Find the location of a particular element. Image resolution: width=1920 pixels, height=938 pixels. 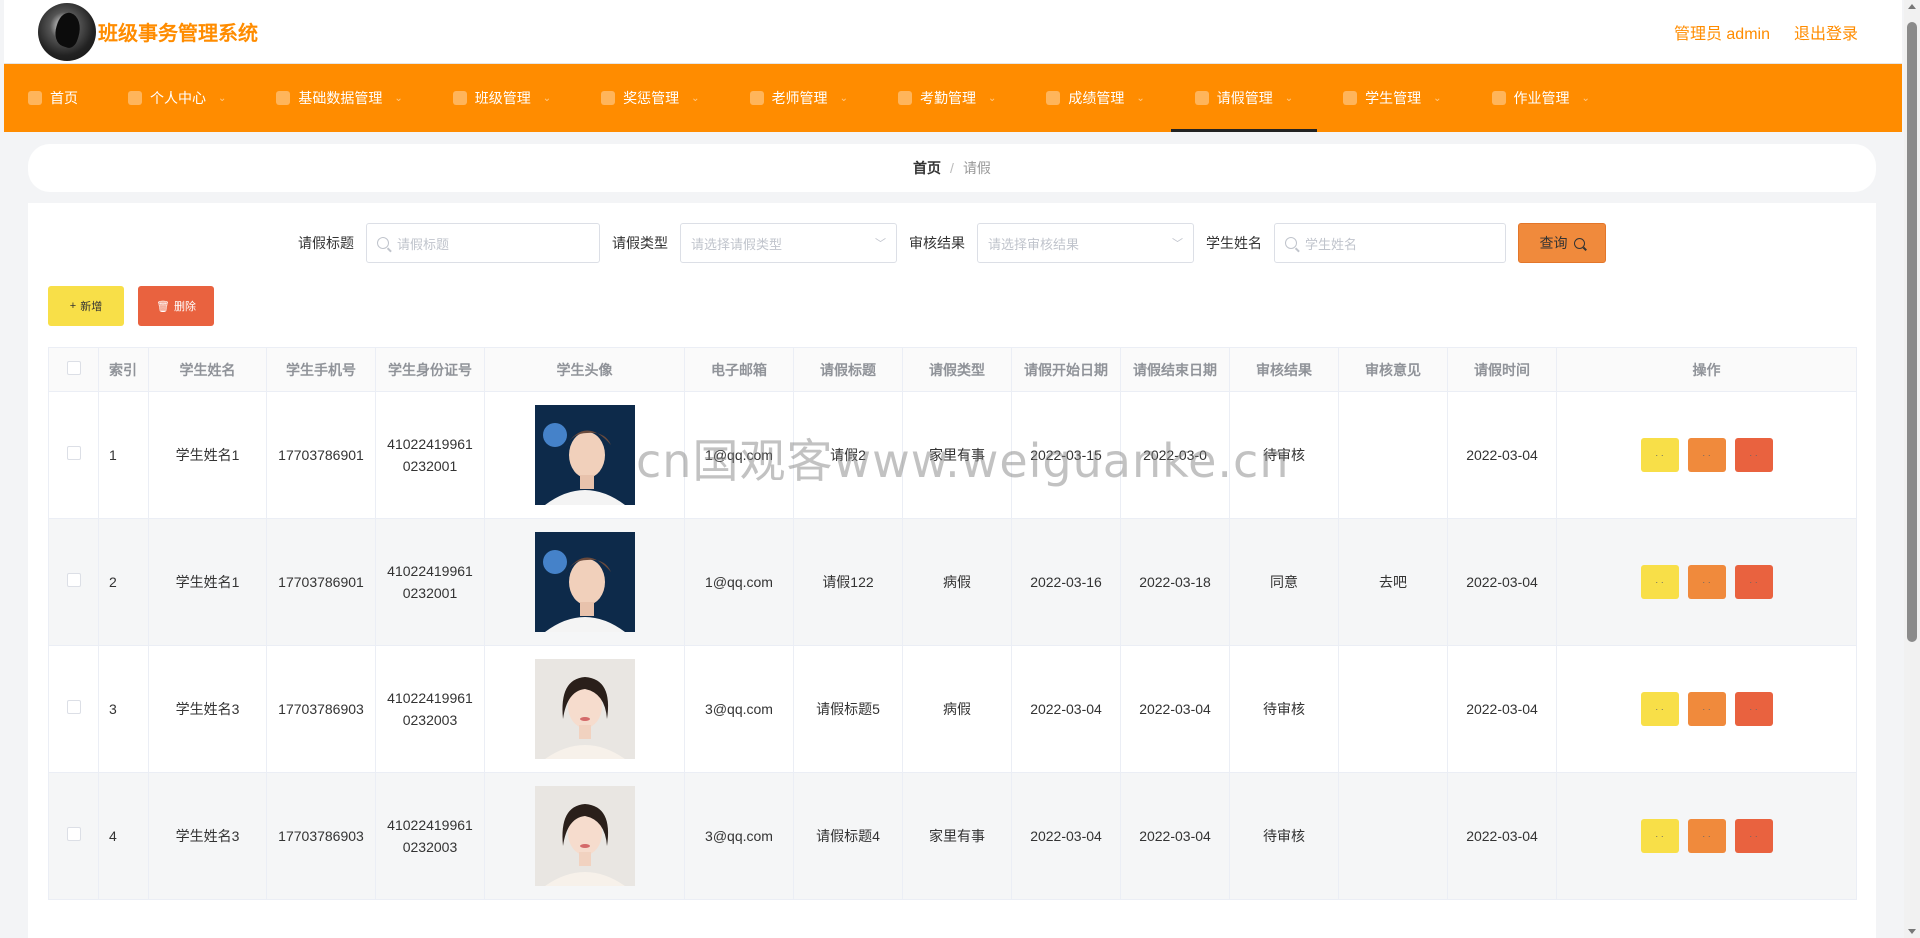

column-header: 学生身份证号 is located at coordinates (430, 369).